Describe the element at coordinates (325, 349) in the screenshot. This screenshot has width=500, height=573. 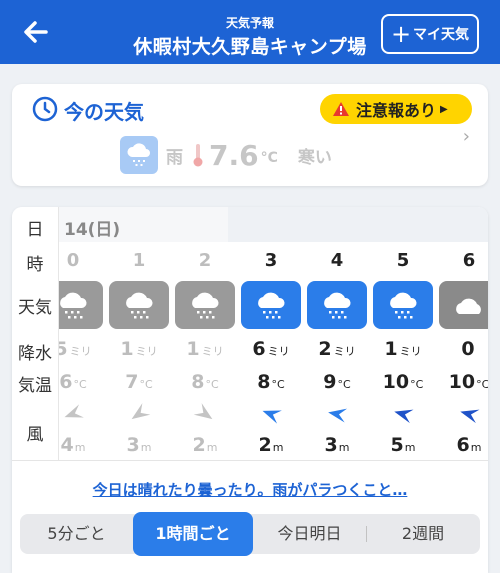
I see `precip-number: 2` at that location.